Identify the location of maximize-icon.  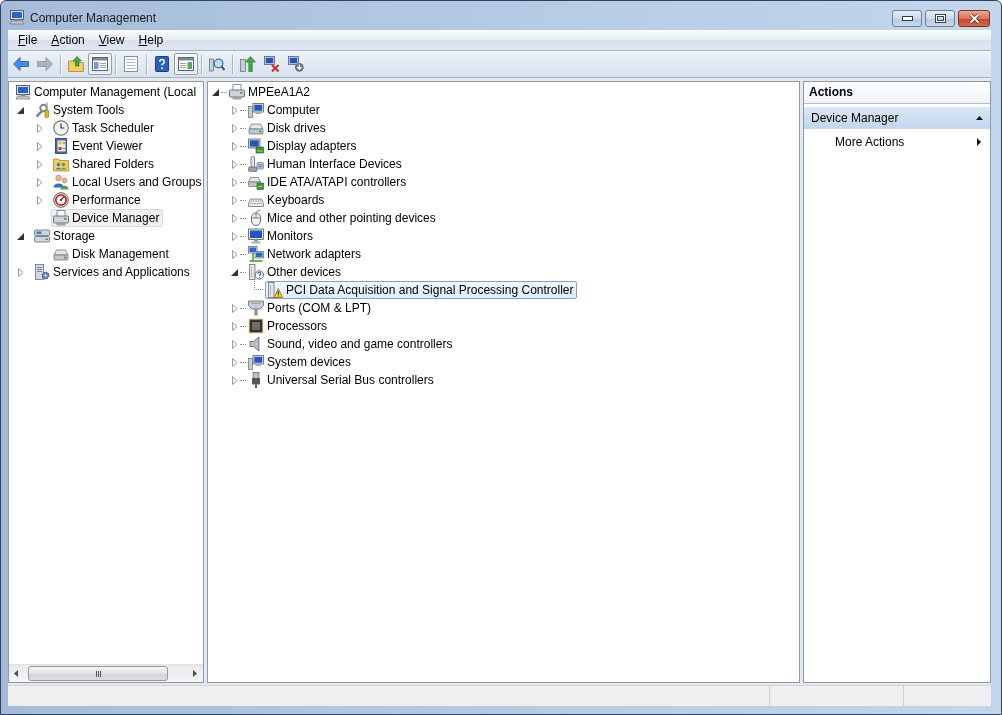
(940, 18).